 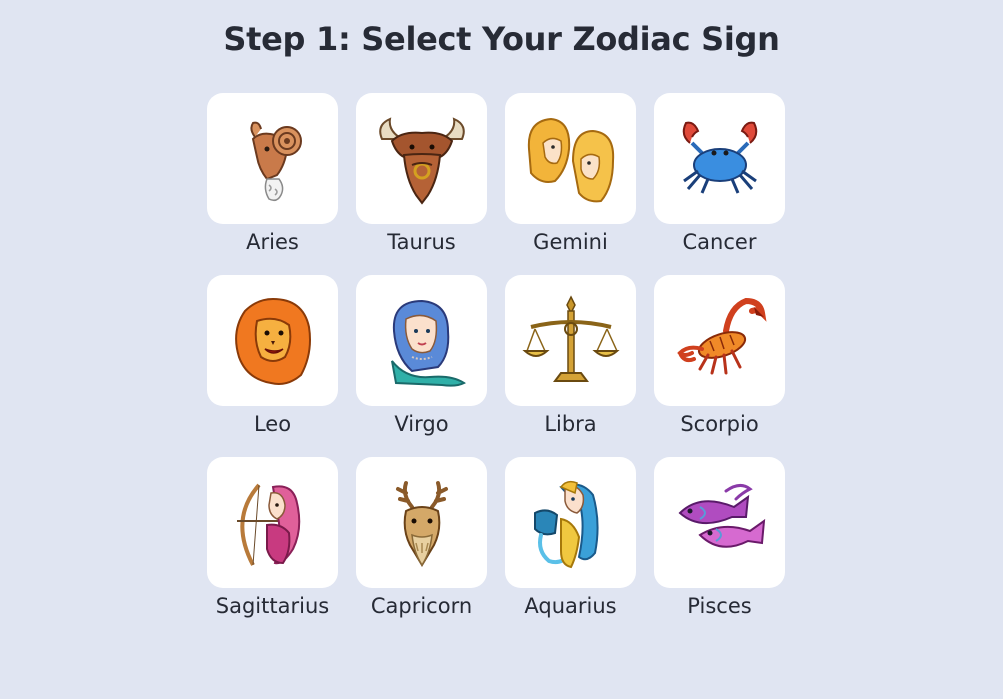 I want to click on water-bearer-icon, so click(x=566, y=524).